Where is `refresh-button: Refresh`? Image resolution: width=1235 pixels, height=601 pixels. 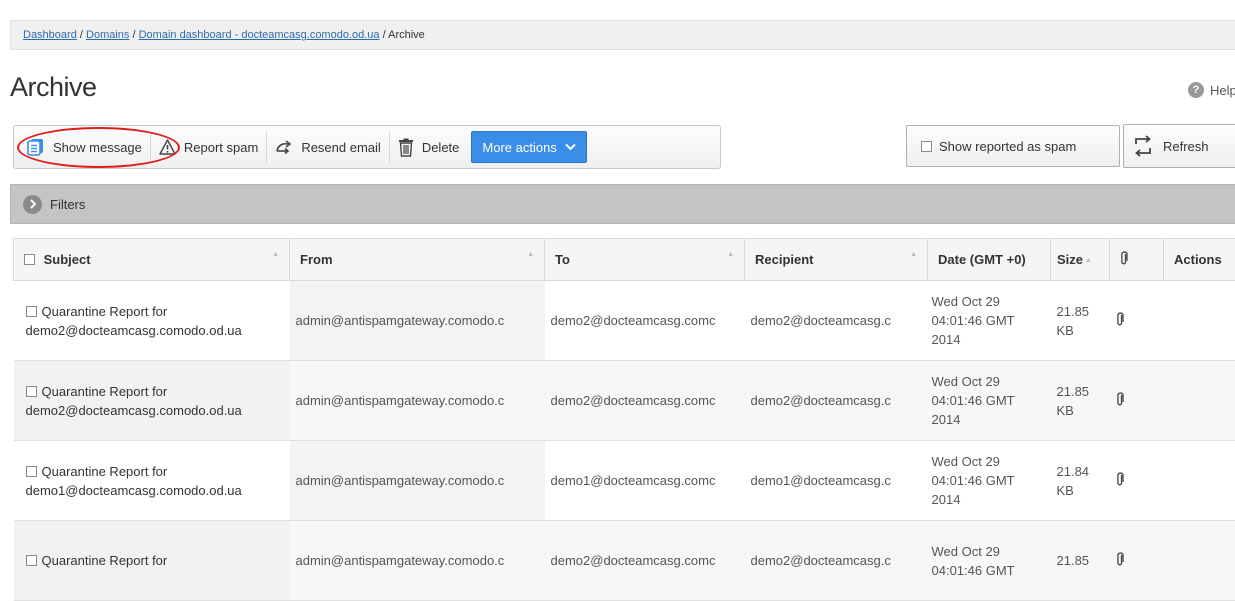 refresh-button: Refresh is located at coordinates (1179, 146).